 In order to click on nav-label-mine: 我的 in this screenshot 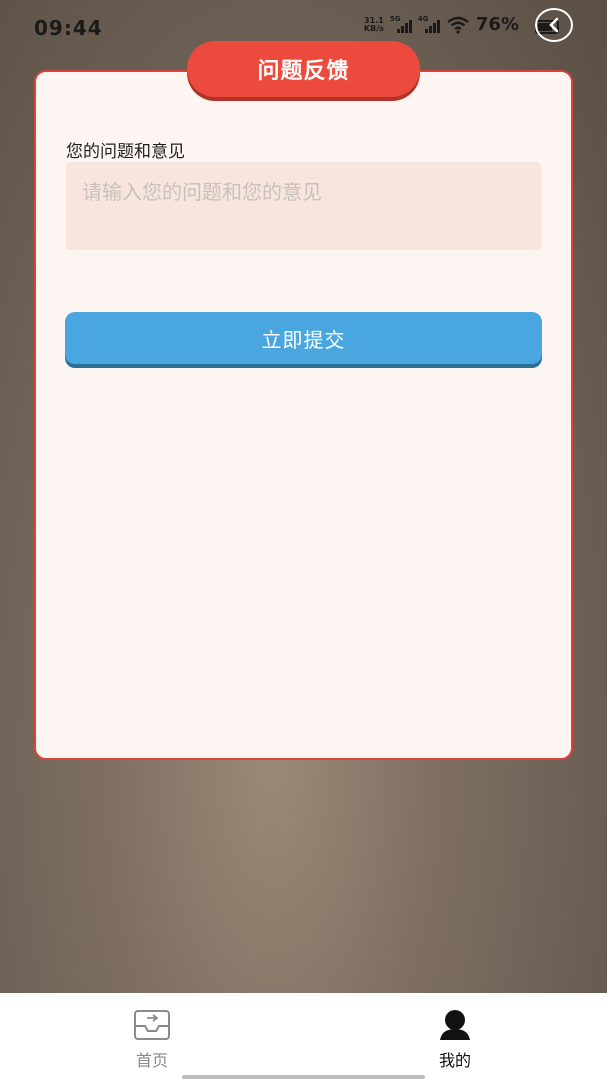, I will do `click(454, 1060)`.